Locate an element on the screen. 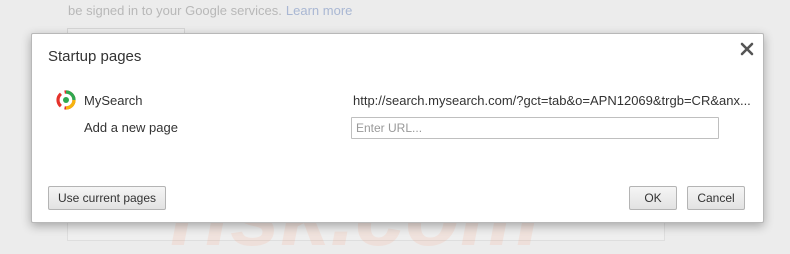 This screenshot has width=790, height=254. close-button is located at coordinates (747, 49).